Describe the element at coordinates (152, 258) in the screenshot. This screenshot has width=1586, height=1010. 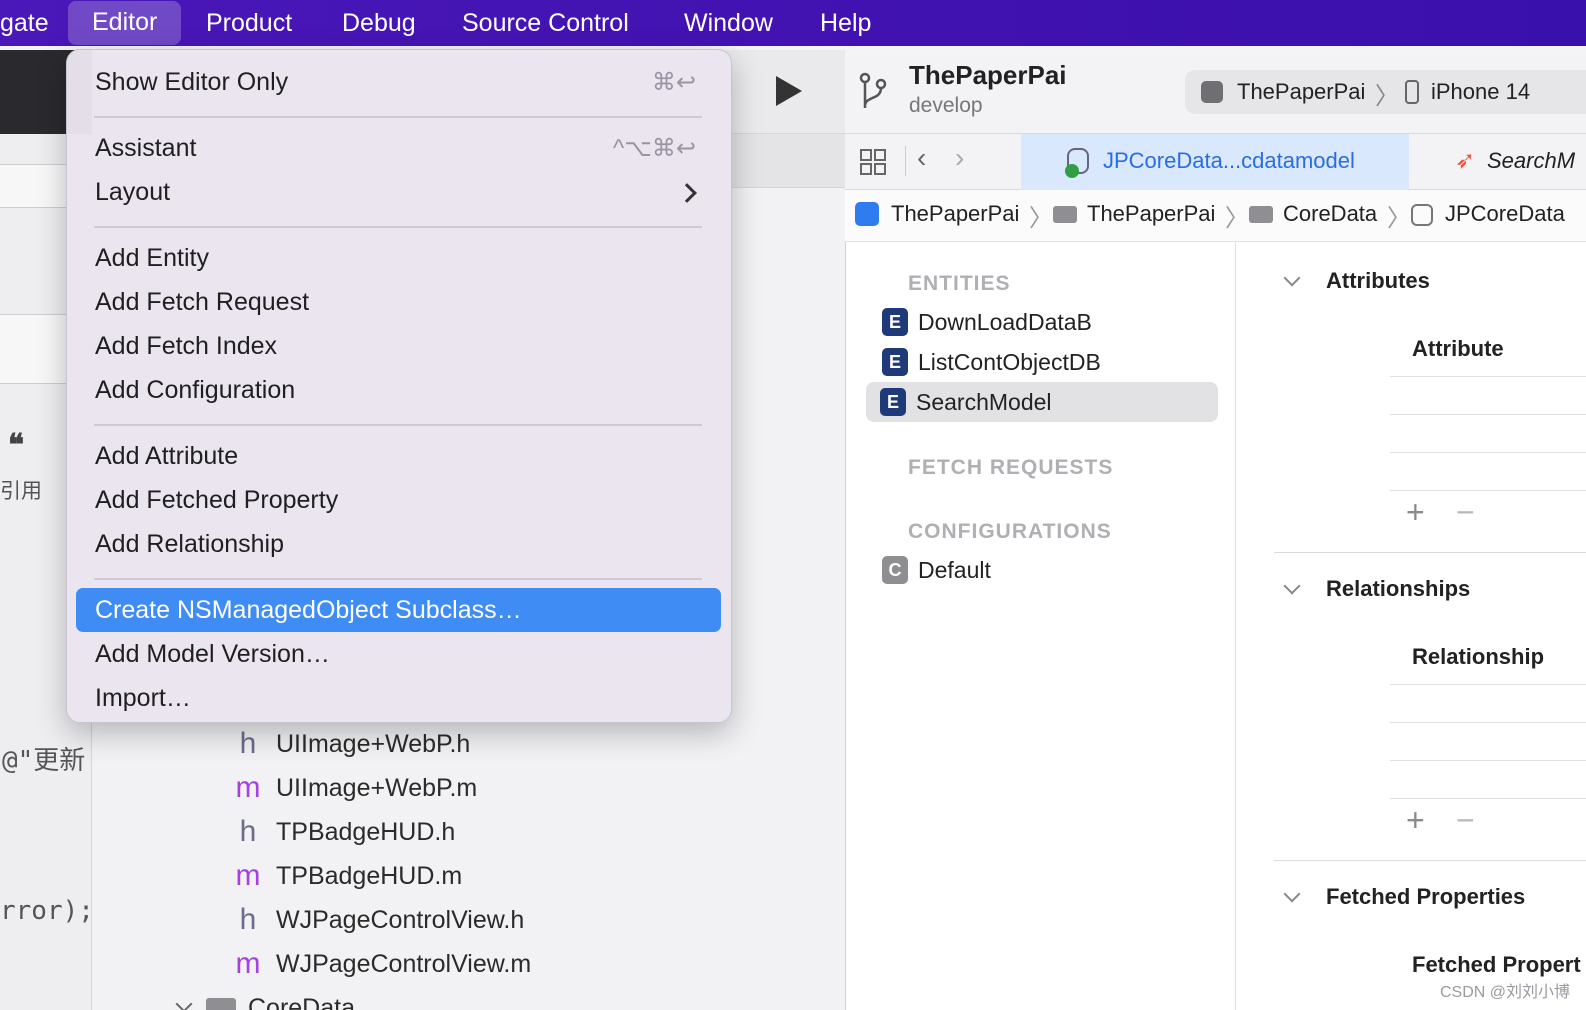
I see `menu-item-add-entity: Add Entity` at that location.